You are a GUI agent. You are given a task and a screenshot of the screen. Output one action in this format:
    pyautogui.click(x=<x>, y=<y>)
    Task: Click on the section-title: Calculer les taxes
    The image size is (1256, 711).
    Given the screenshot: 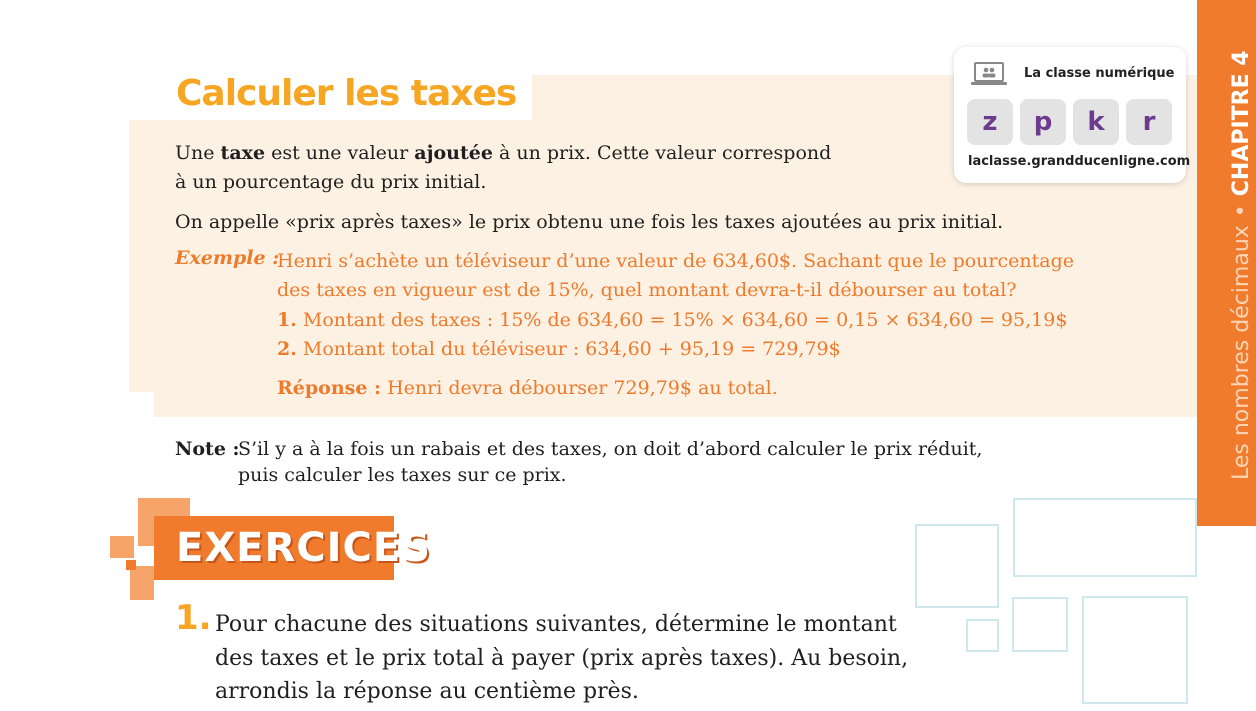 What is the action you would take?
    pyautogui.click(x=346, y=94)
    